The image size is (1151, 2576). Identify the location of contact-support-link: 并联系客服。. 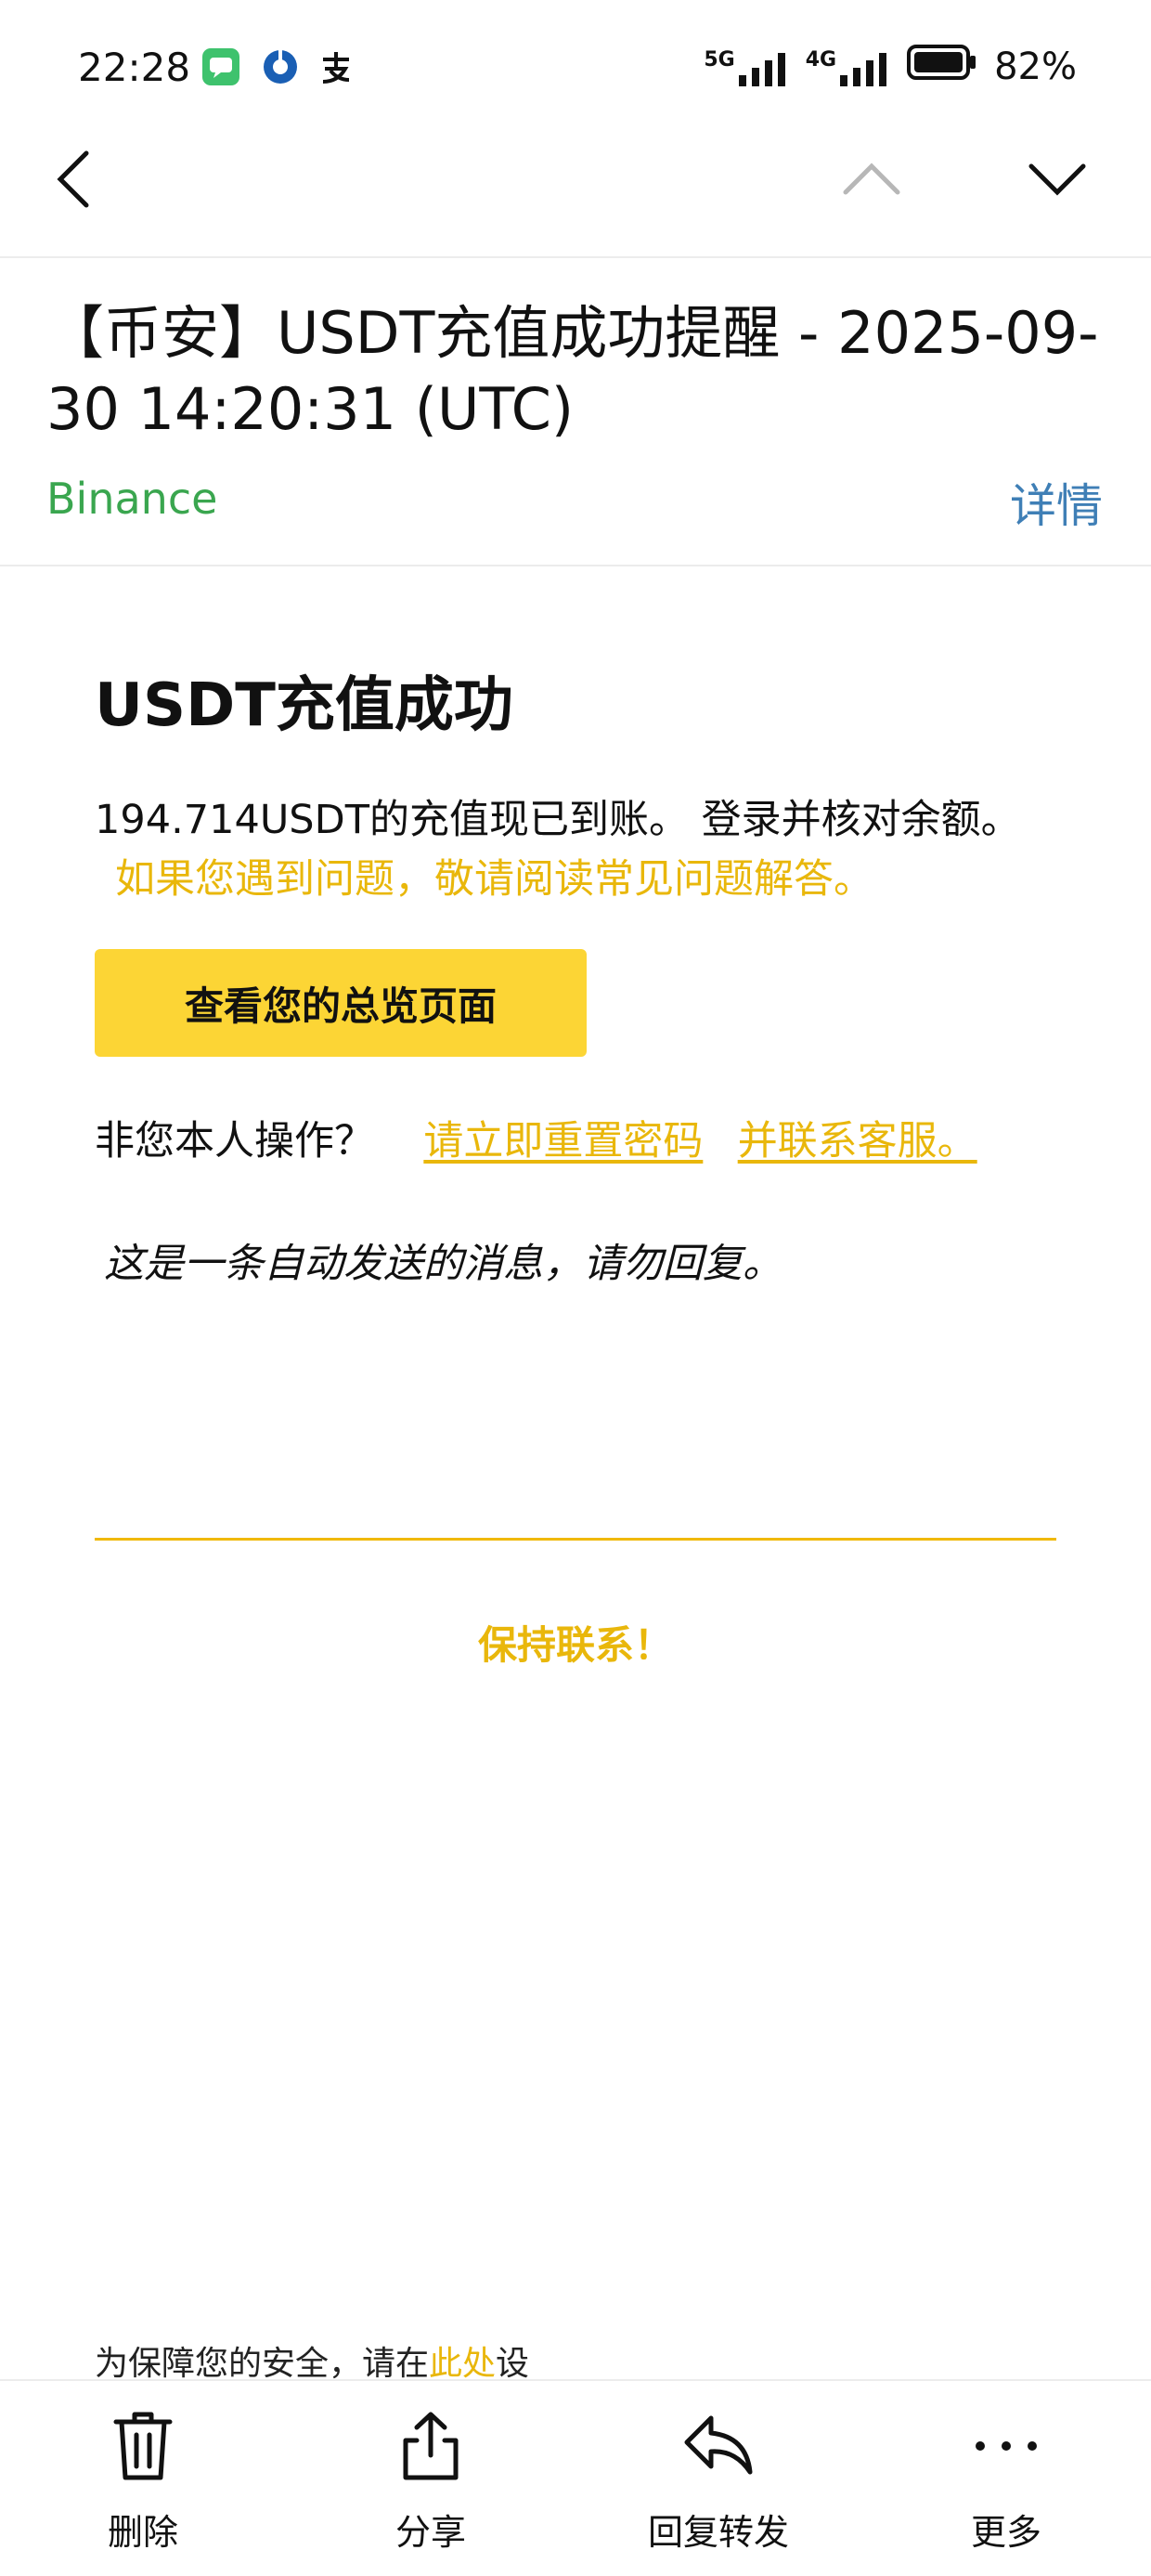
(857, 1141).